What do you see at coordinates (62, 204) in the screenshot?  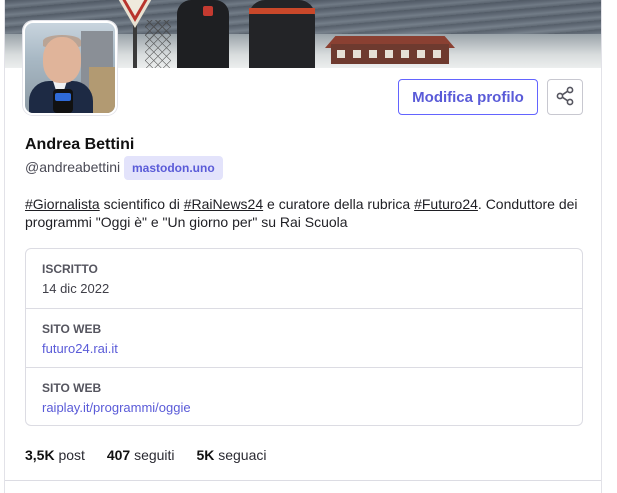 I see `hashtag-link: #Giornalista` at bounding box center [62, 204].